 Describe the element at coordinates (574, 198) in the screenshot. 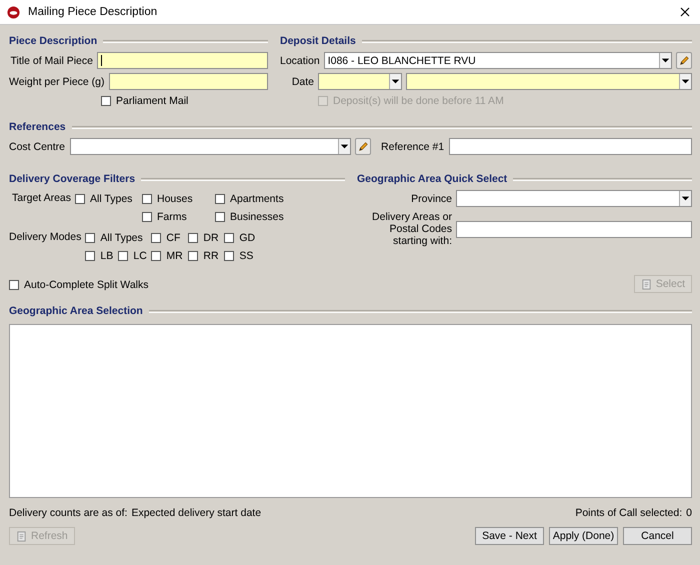

I see `province-dropdown` at that location.